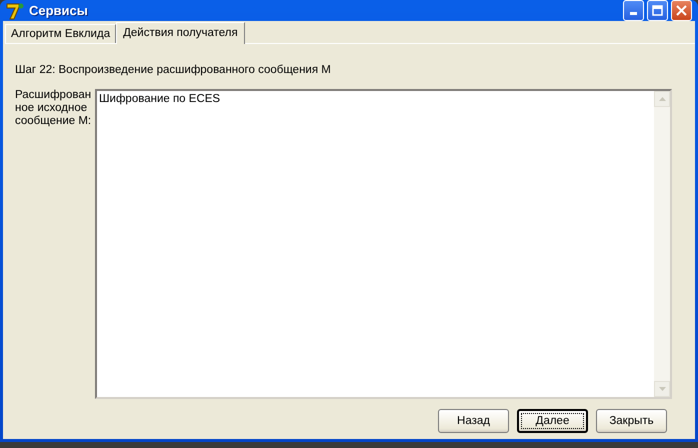 This screenshot has width=698, height=448. I want to click on field-label: Расшифрованное исходное сообщение М:, so click(53, 109).